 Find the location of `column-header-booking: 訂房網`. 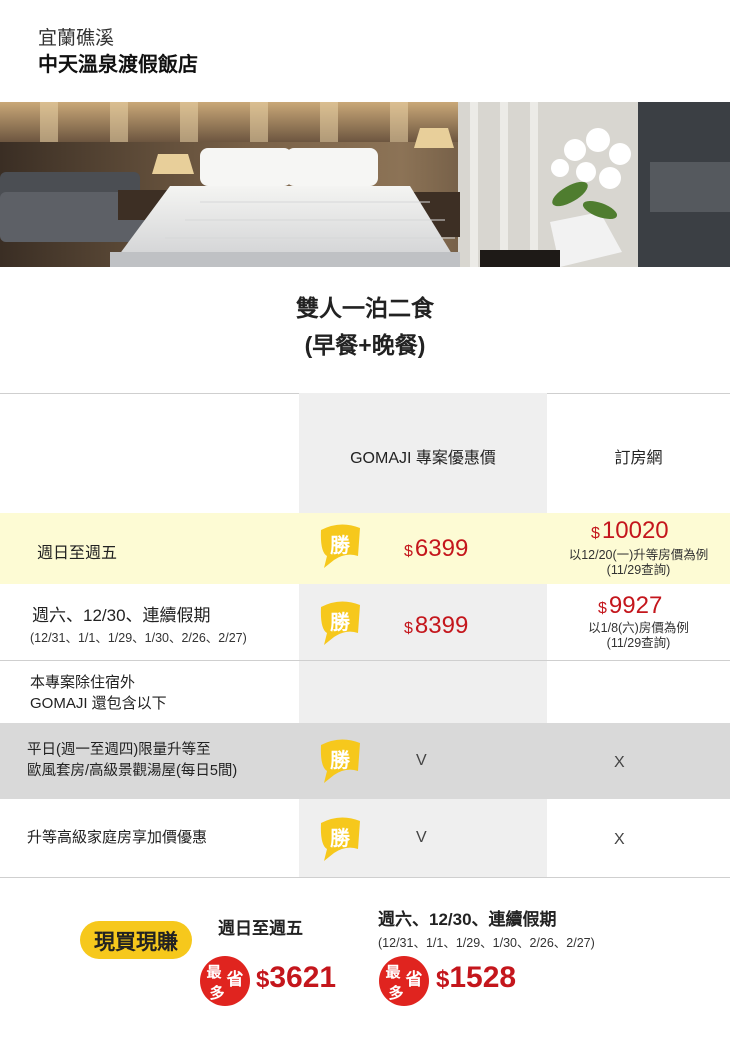

column-header-booking: 訂房網 is located at coordinates (638, 458).